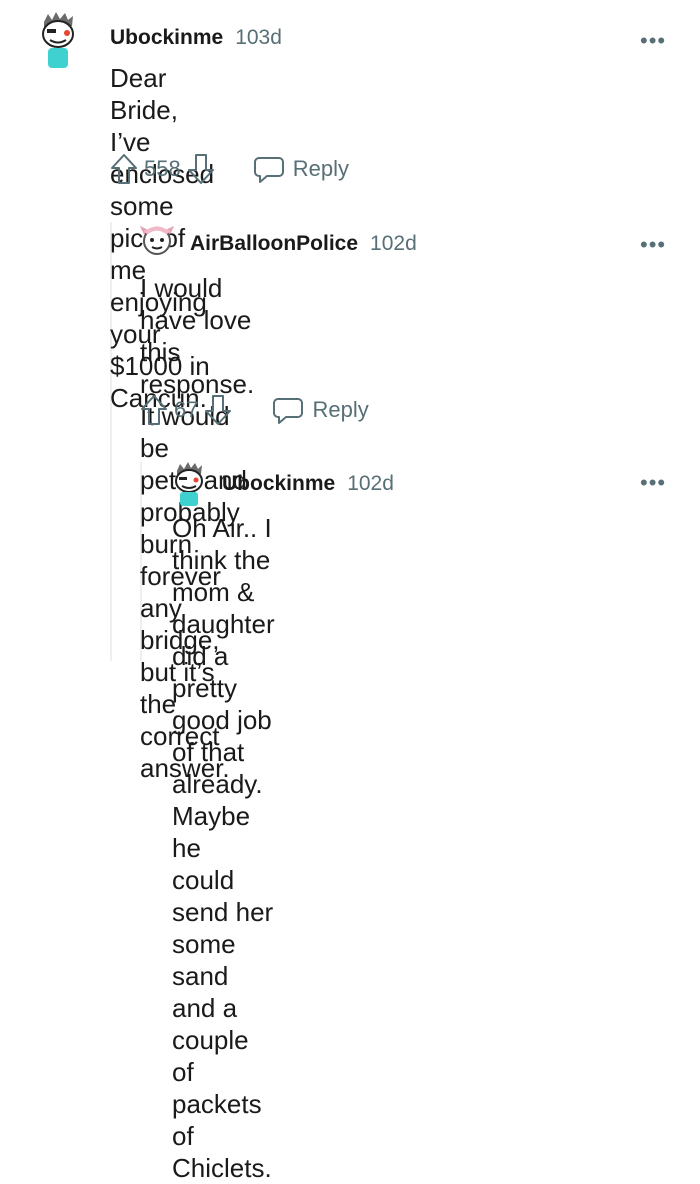 This screenshot has height=1184, width=700. I want to click on comment-body-line: of packets of Chiclets., so click(222, 1120).